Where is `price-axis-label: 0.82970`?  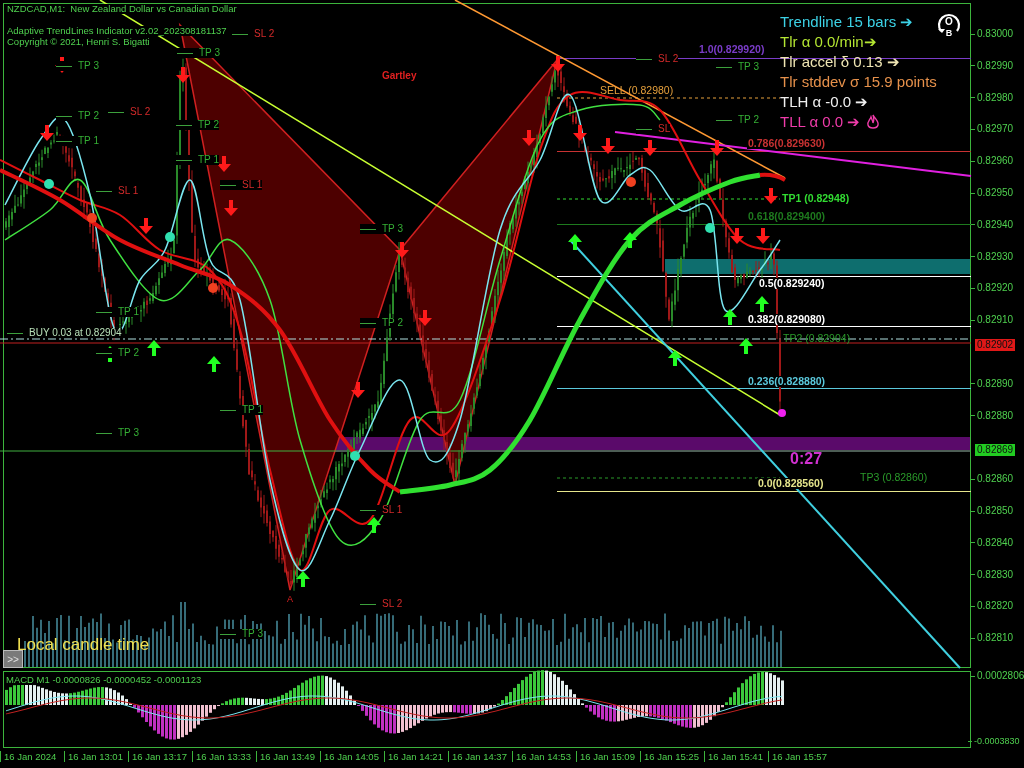 price-axis-label: 0.82970 is located at coordinates (992, 129).